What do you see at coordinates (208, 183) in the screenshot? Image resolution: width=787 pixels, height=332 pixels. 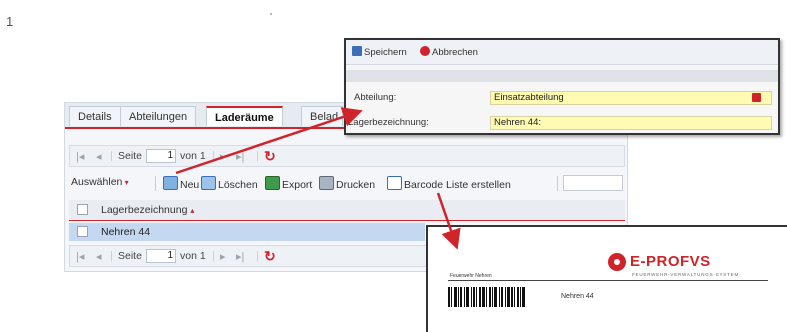 I see `delete-icon` at bounding box center [208, 183].